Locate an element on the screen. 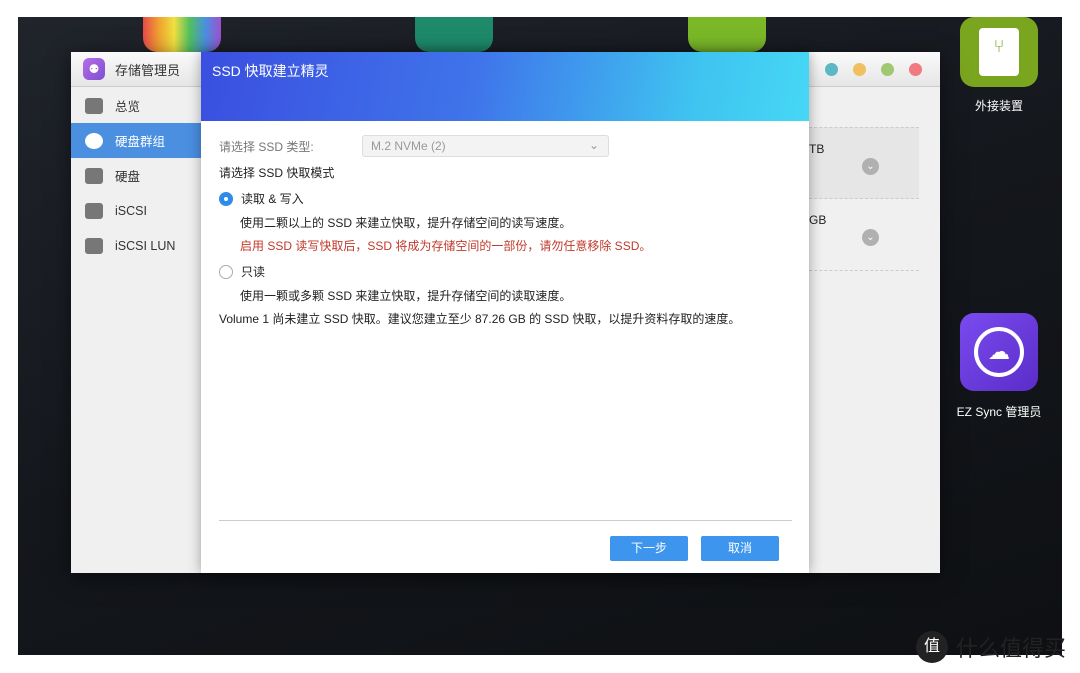 This screenshot has height=673, width=1080. sidebar: 总览 硬盘群组 硬盘 iSCSI iSCSI LUN is located at coordinates (136, 175).